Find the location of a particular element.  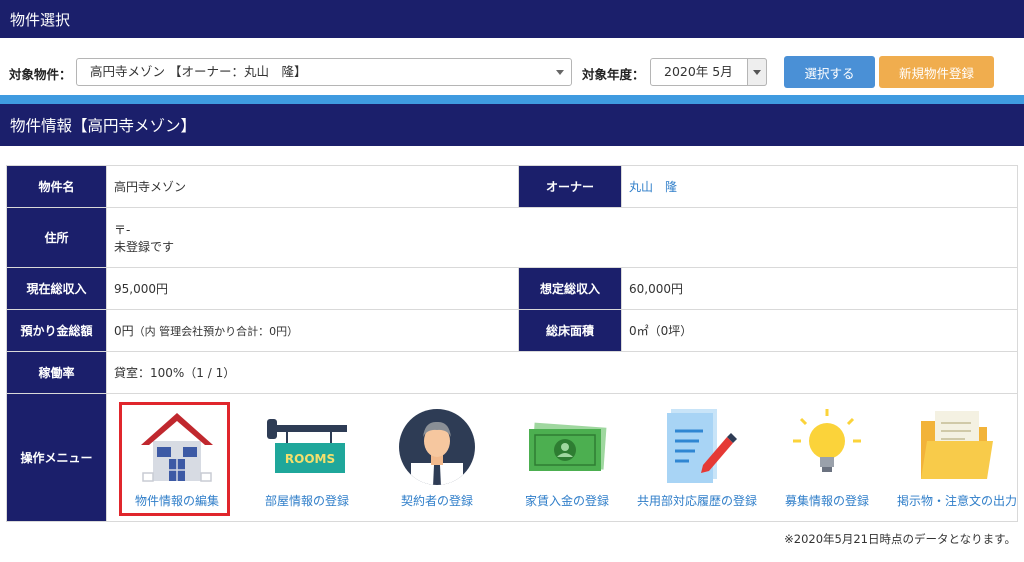

deposit-note: （内 管理会社預かり合計：0円） is located at coordinates (216, 331).